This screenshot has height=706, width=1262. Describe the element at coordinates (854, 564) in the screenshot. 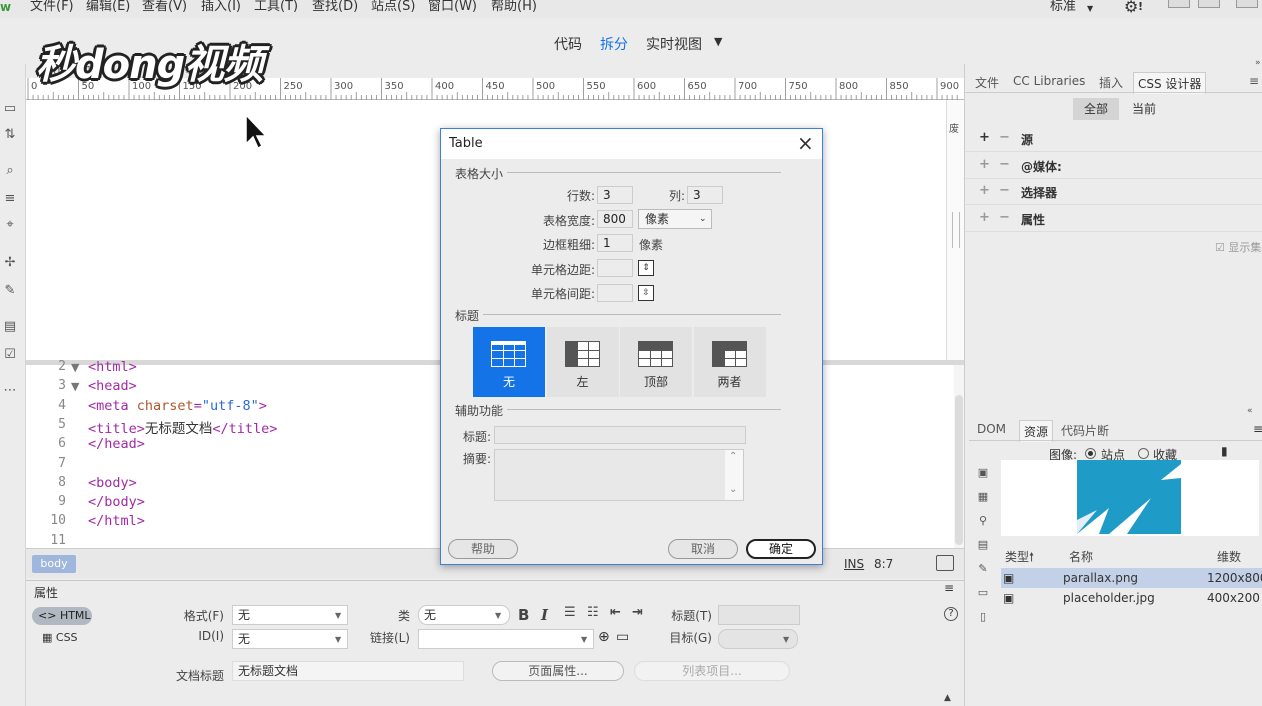

I see `insert-mode: INS` at that location.